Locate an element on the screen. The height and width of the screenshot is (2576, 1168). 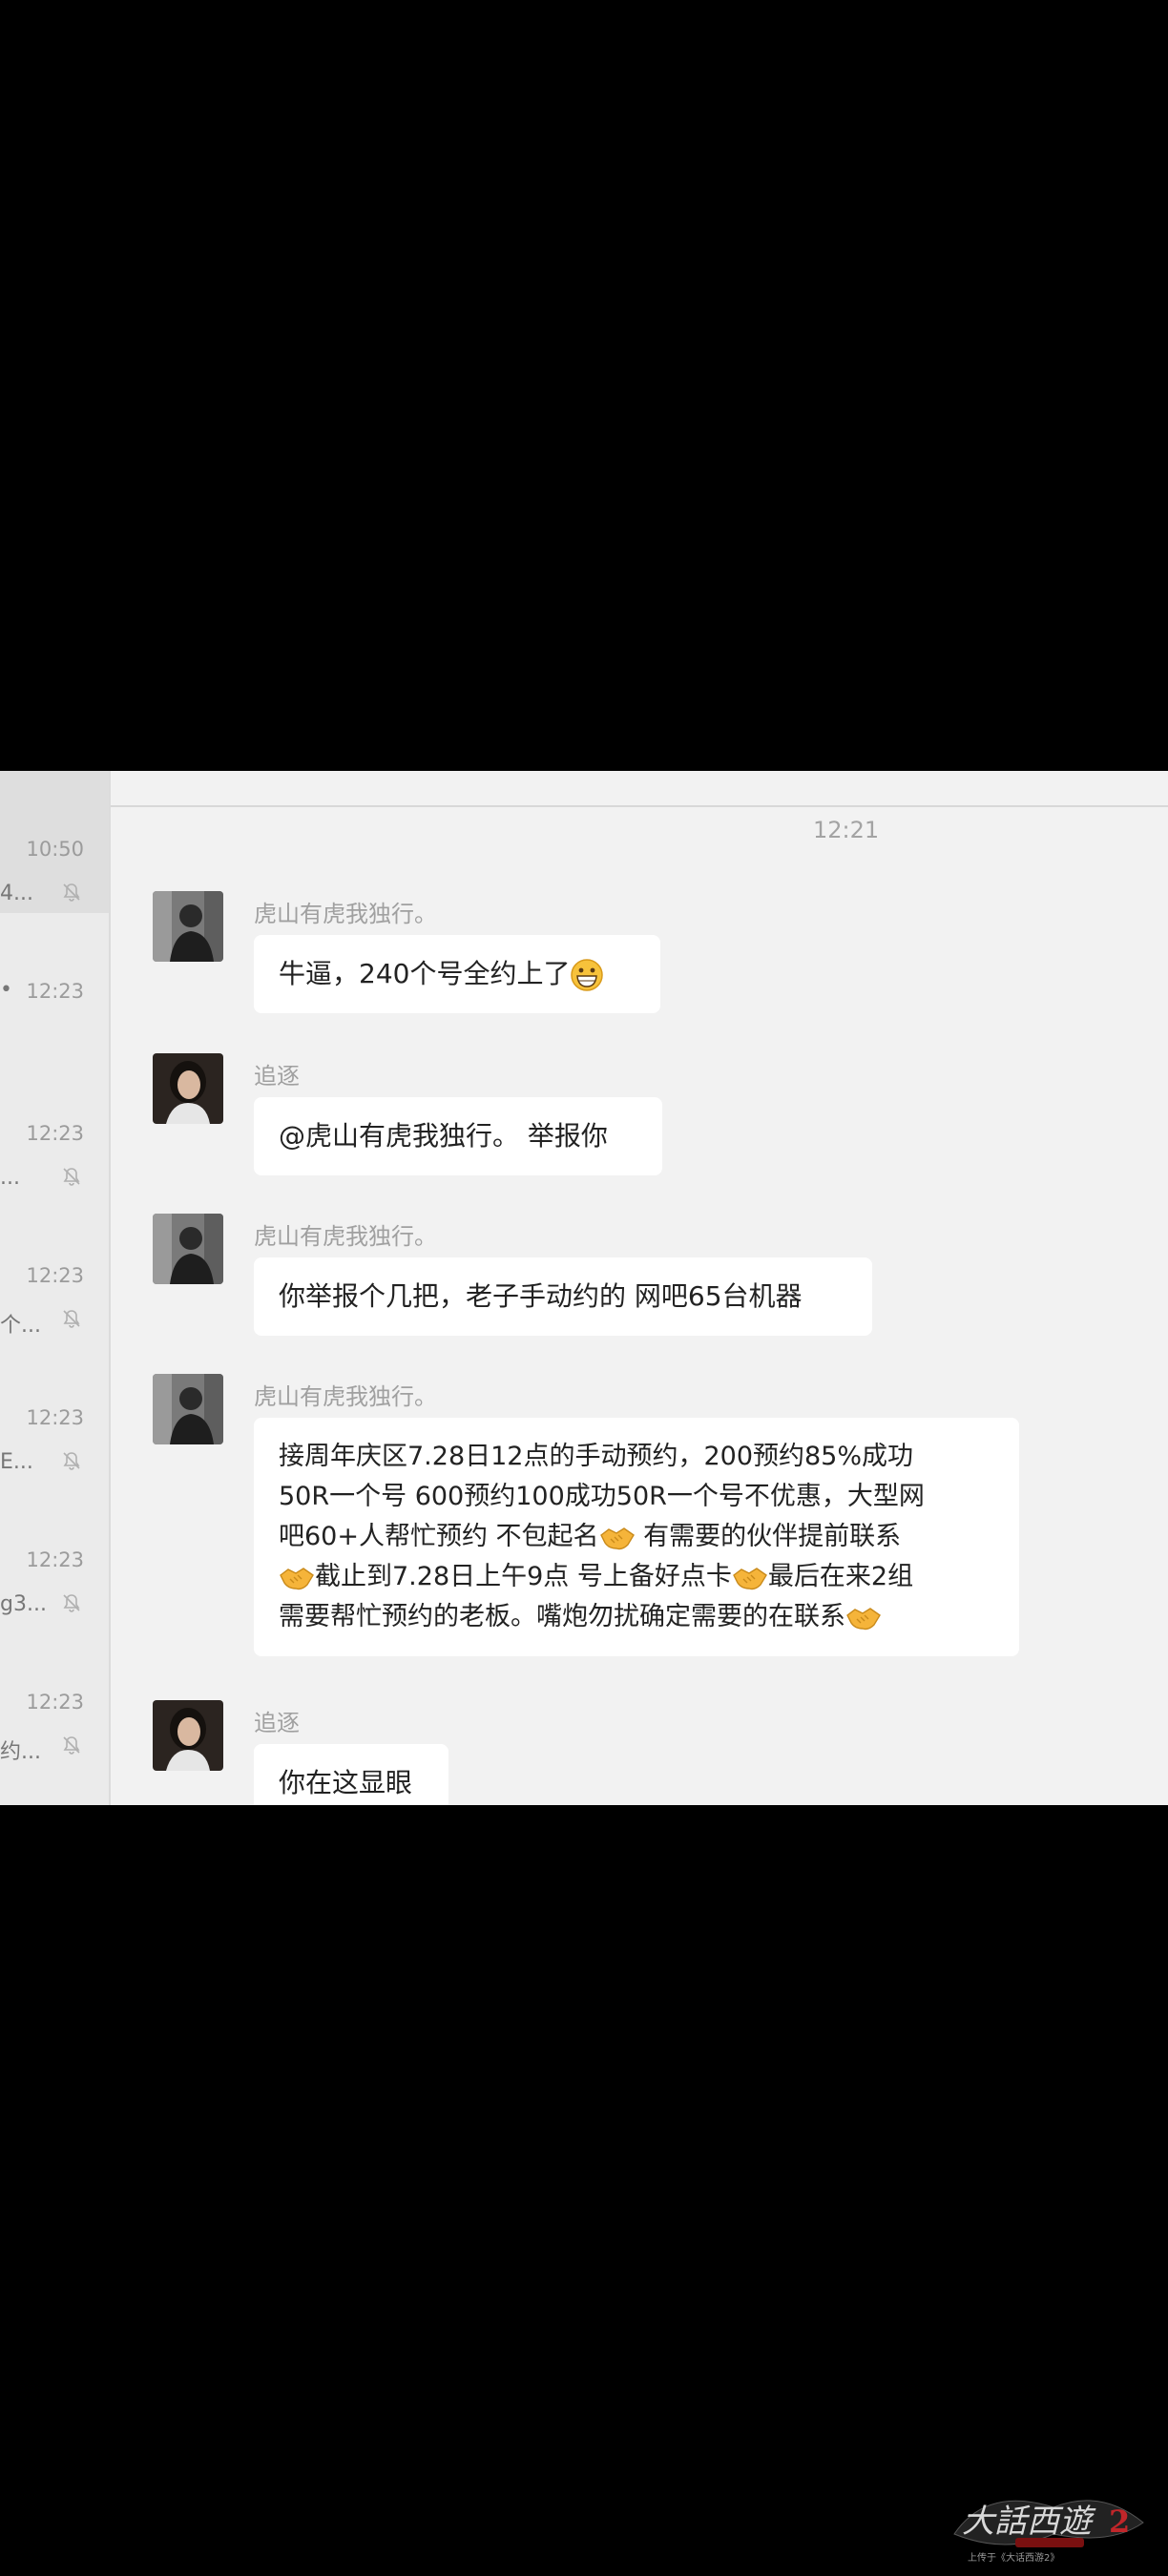
message-bubble: 牛逼，240个号全约上了 is located at coordinates (457, 974).